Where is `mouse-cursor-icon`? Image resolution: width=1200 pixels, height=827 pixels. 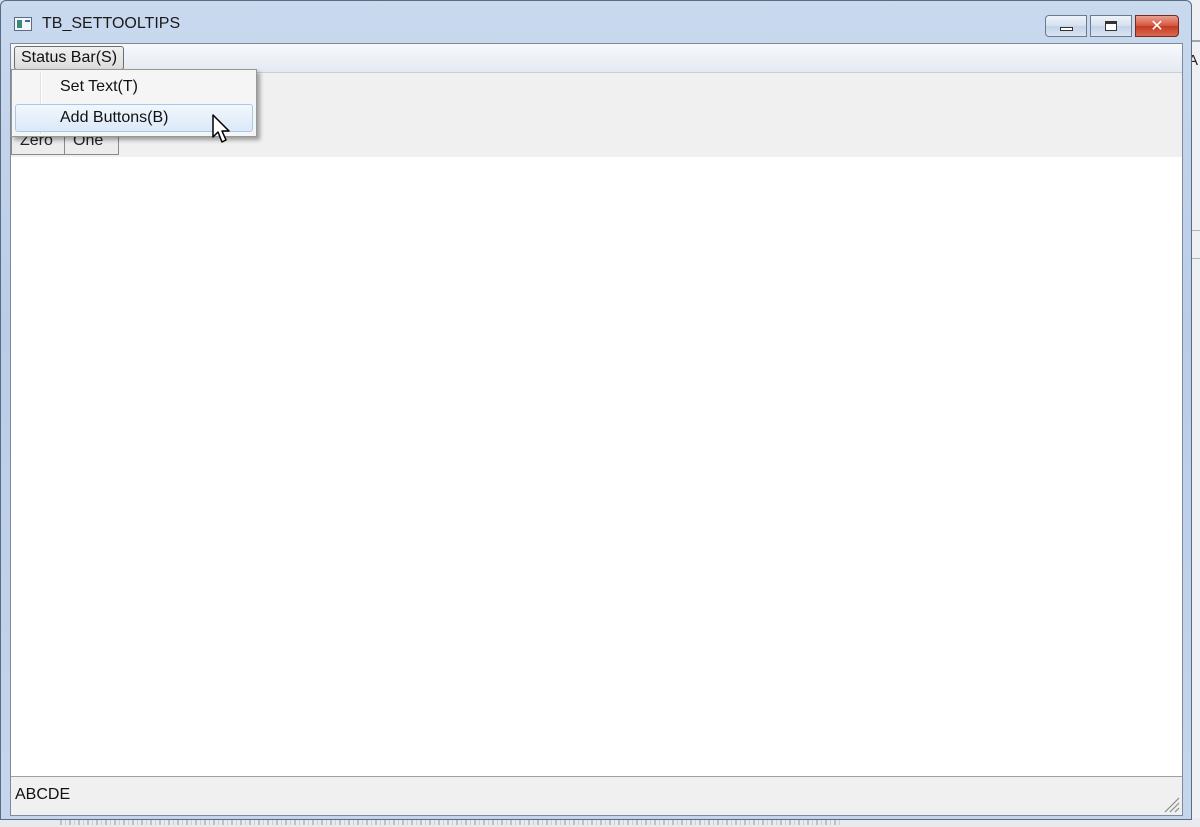 mouse-cursor-icon is located at coordinates (221, 128).